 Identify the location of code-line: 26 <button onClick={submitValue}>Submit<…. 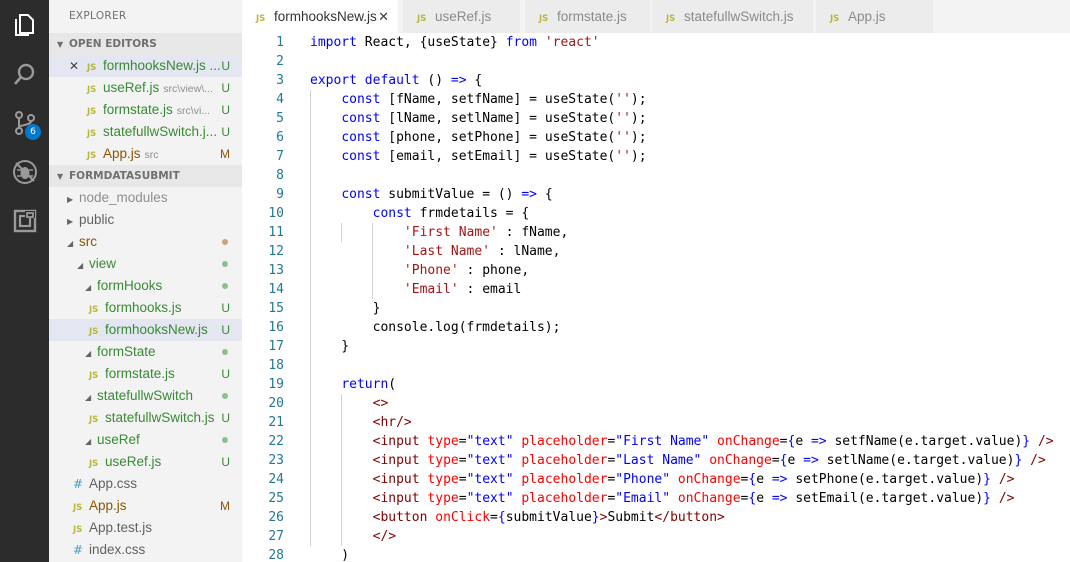
(656, 517).